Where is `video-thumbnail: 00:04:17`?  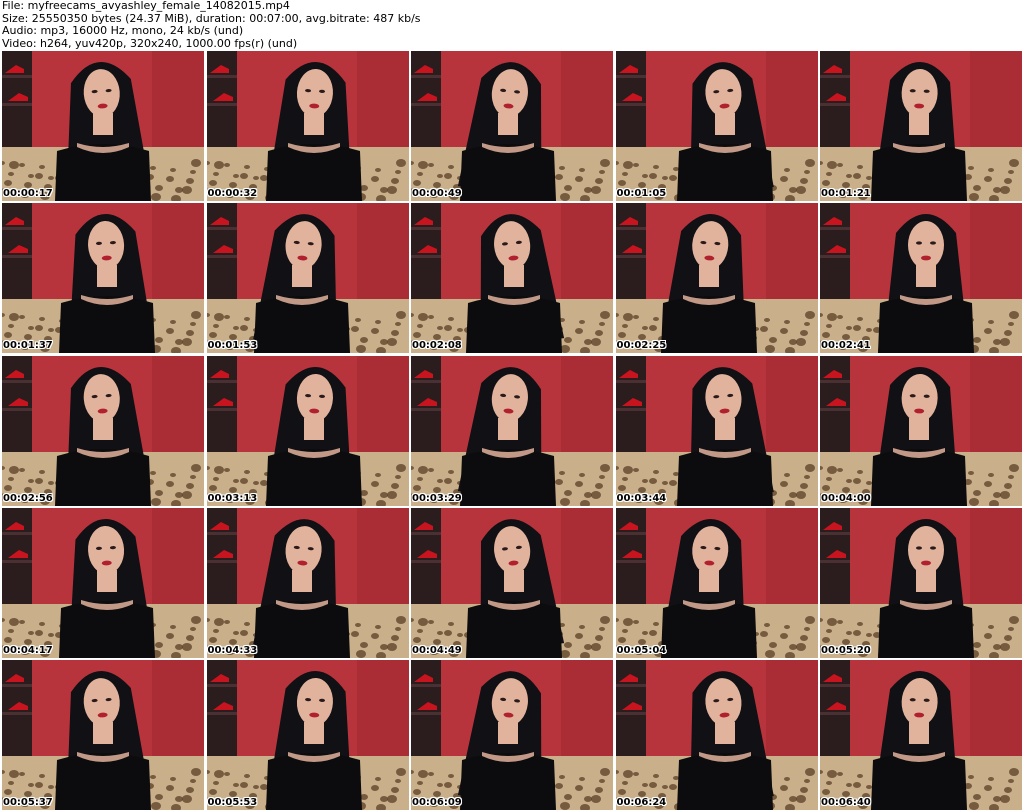 video-thumbnail: 00:04:17 is located at coordinates (103, 582).